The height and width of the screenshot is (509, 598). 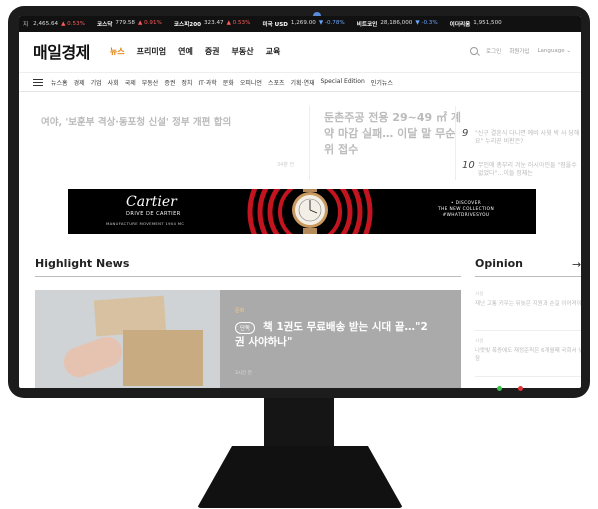 I want to click on header-utils: 로그인 회원가입 Language ⌄, so click(x=520, y=51).